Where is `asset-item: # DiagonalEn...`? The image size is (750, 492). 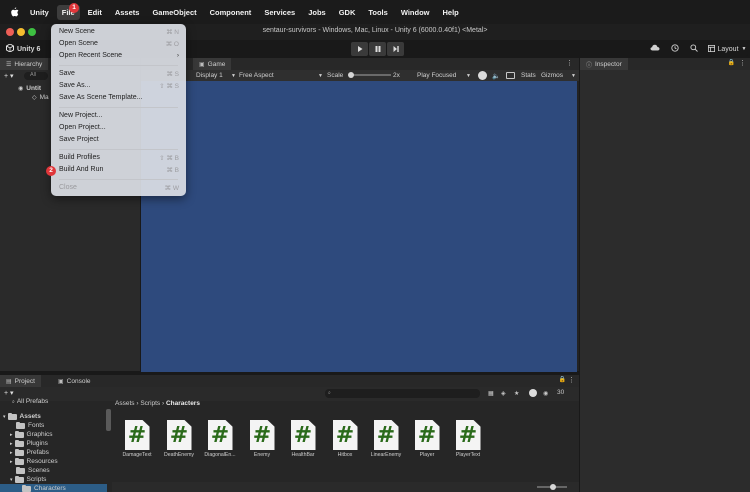 asset-item: # DiagonalEn... is located at coordinates (220, 442).